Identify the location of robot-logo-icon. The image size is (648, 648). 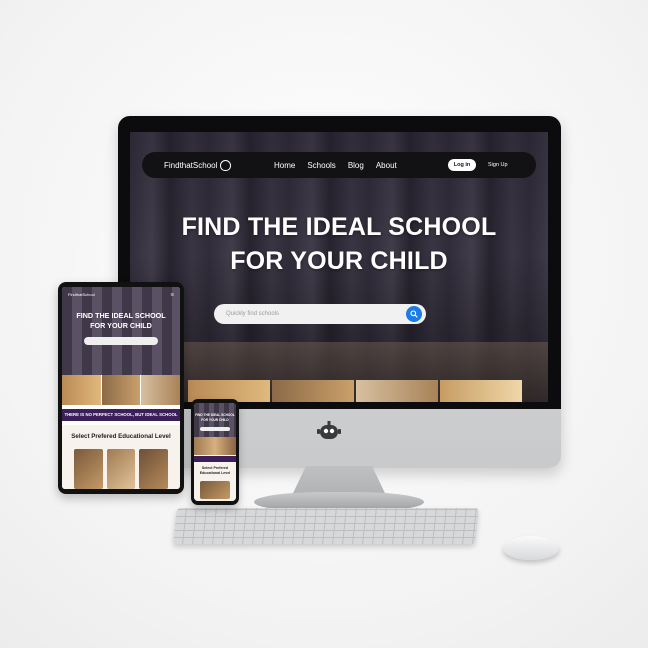
(329, 430).